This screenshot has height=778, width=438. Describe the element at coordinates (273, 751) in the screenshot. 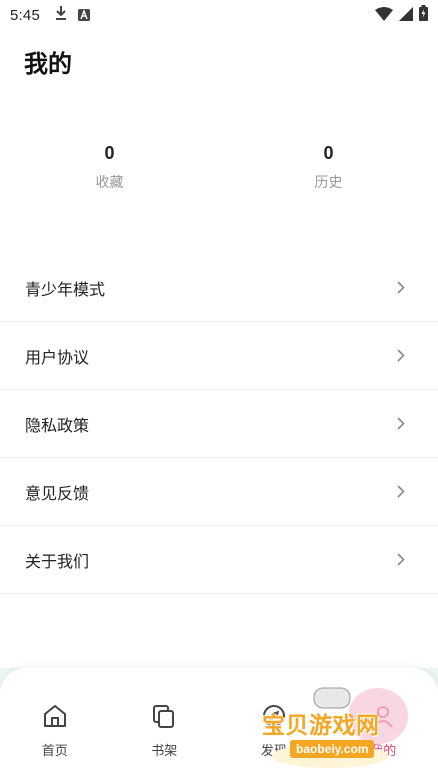

I see `tab-discover-label: 发现` at that location.